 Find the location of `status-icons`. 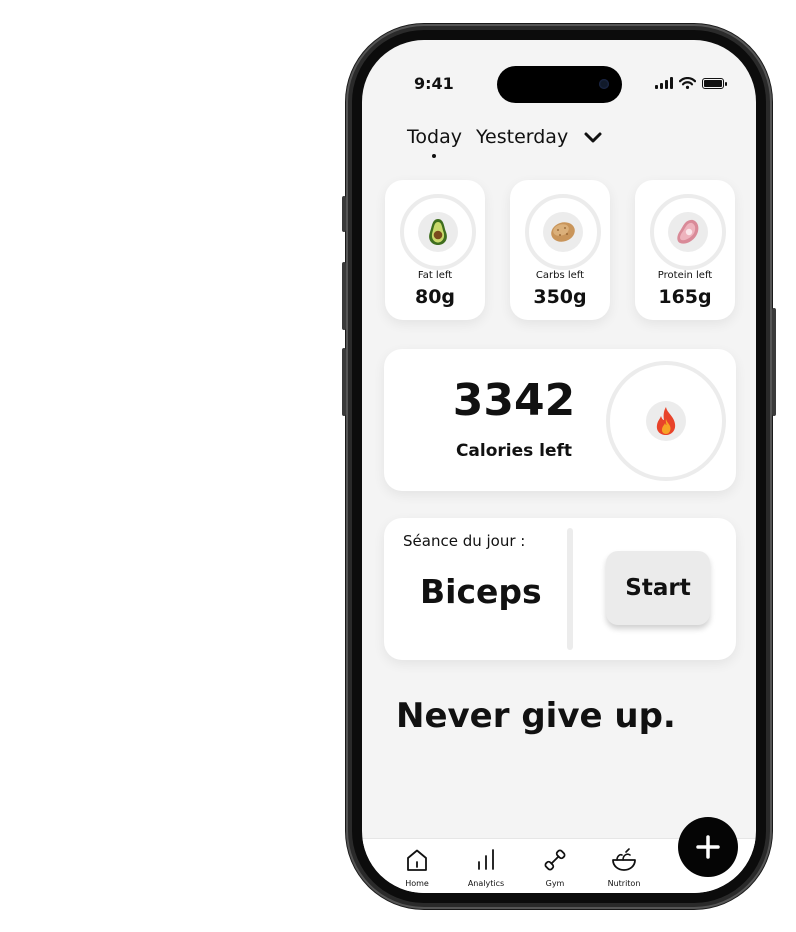

status-icons is located at coordinates (691, 83).